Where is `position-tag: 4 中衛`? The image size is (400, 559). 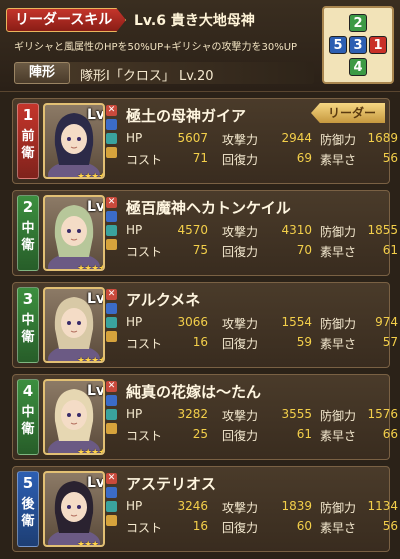
position-tag: 4 中衛 is located at coordinates (28, 417).